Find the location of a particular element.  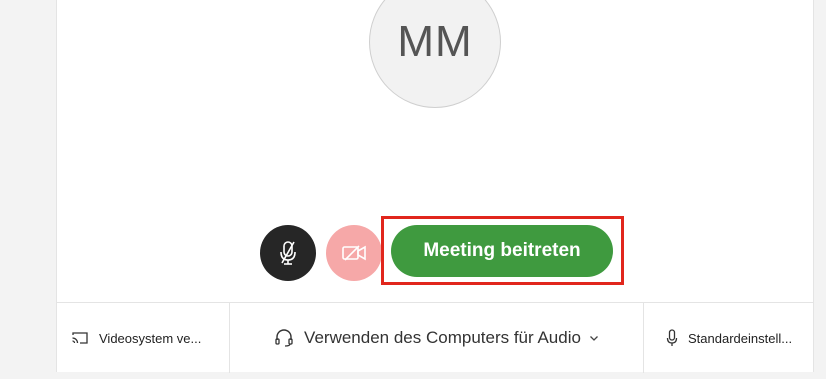

video-toggle-button is located at coordinates (354, 253).